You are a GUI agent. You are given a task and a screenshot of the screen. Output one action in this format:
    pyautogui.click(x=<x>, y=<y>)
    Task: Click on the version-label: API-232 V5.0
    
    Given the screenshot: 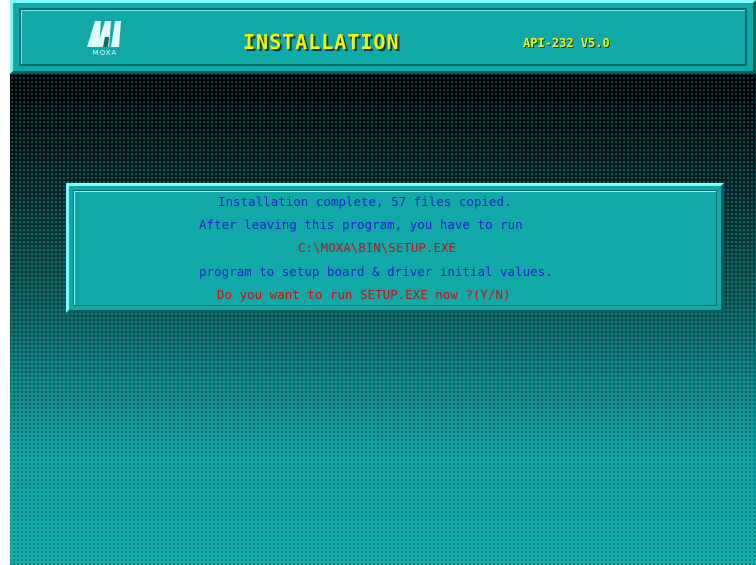 What is the action you would take?
    pyautogui.click(x=566, y=43)
    